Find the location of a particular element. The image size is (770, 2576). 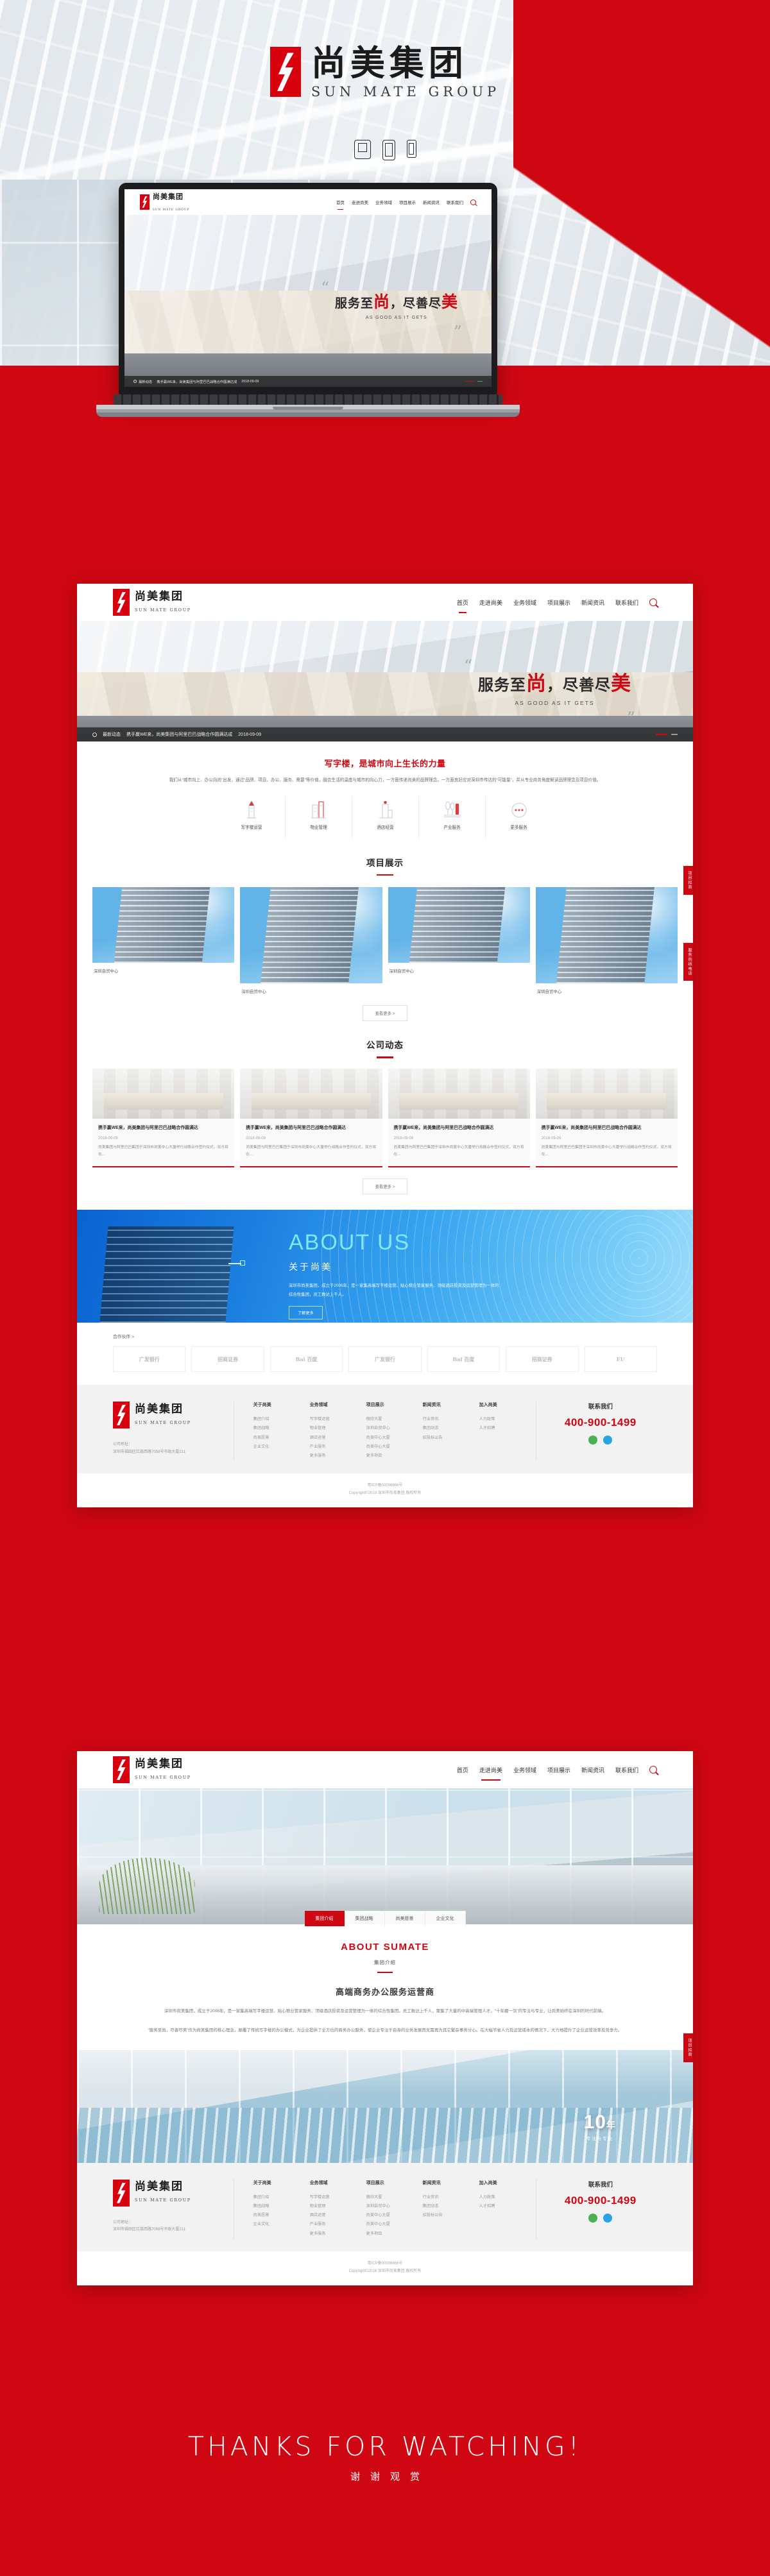

sub-tab-strategy: 集团战略 is located at coordinates (365, 1918).